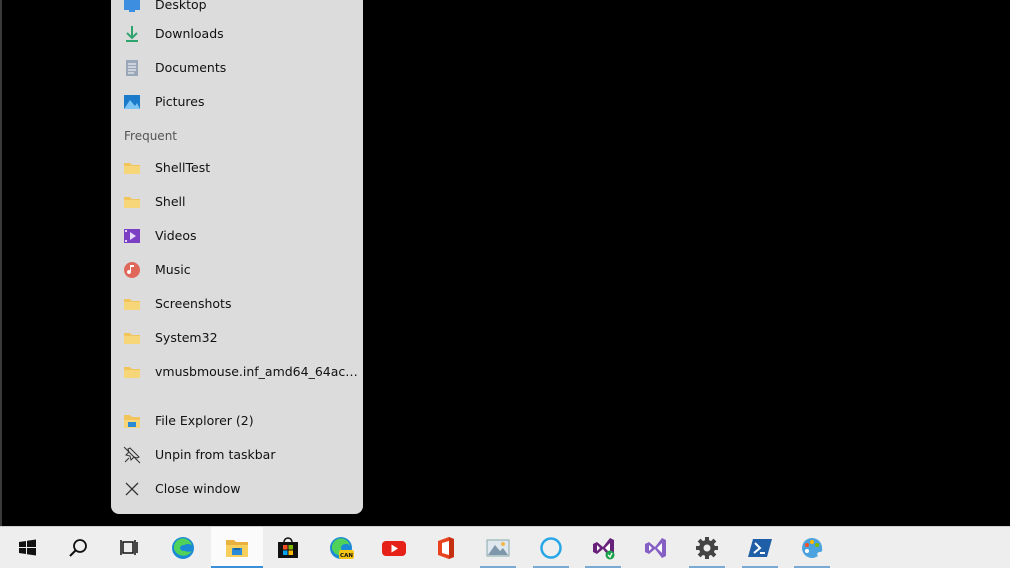  What do you see at coordinates (132, 34) in the screenshot?
I see `downloads-folder-icon` at bounding box center [132, 34].